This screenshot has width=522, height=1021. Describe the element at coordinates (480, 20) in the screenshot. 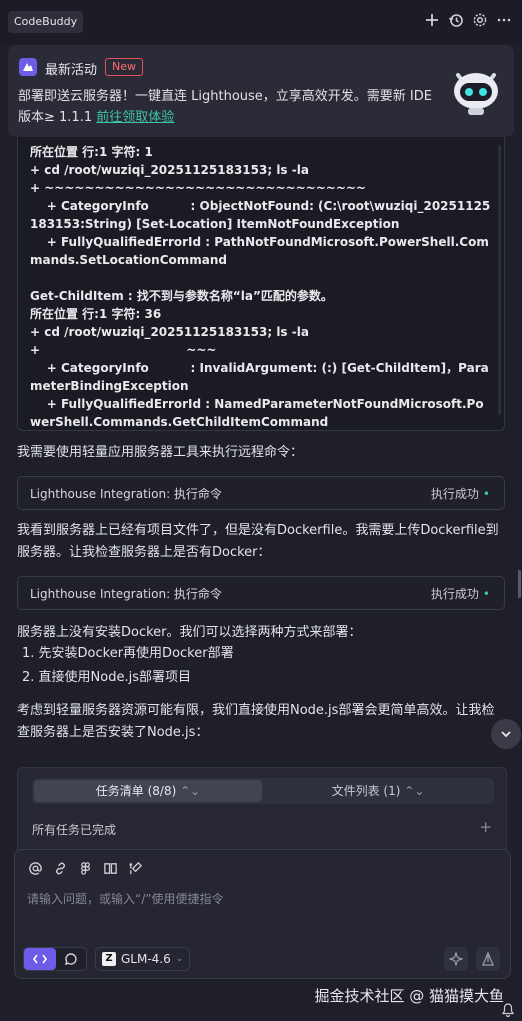

I see `settings-icon` at that location.